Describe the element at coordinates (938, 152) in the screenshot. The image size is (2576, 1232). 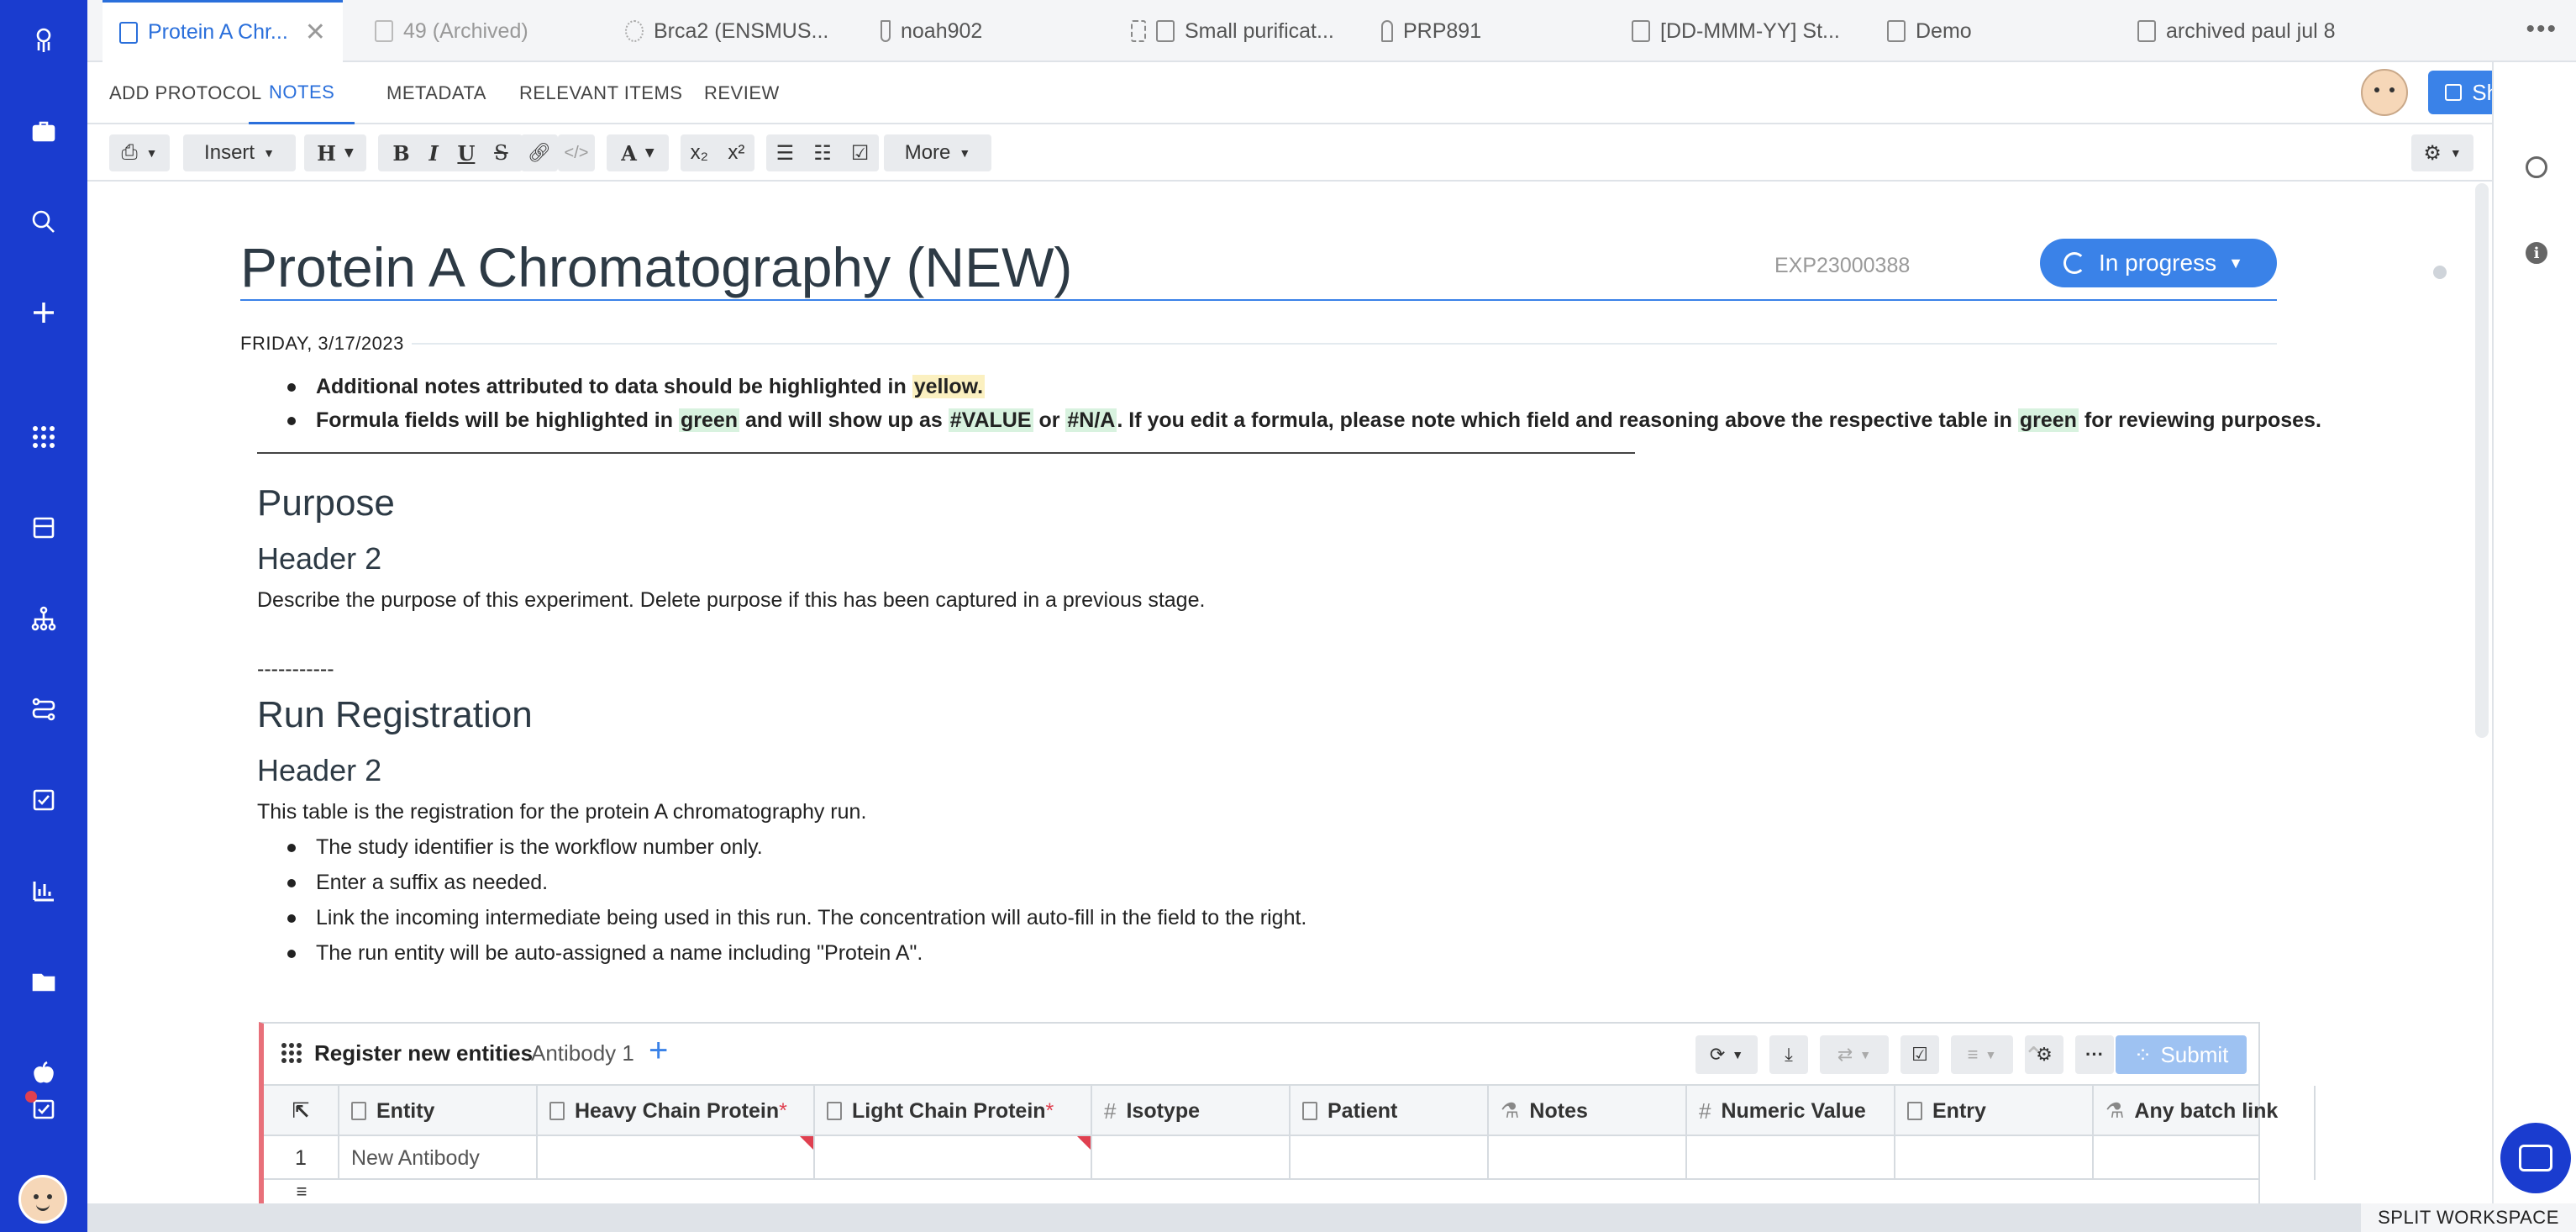
I see `more-button: More ▼` at that location.